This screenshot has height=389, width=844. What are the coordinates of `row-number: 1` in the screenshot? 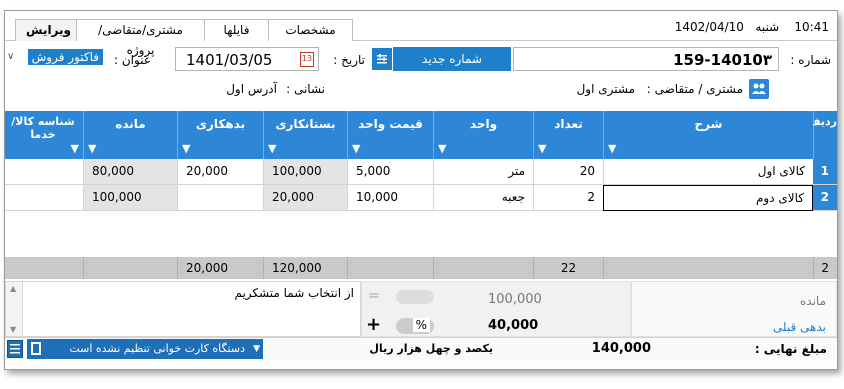 It's located at (825, 172).